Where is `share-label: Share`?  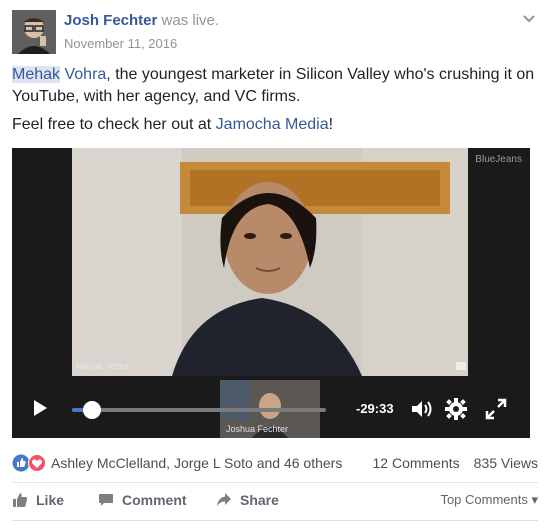 share-label: Share is located at coordinates (259, 500).